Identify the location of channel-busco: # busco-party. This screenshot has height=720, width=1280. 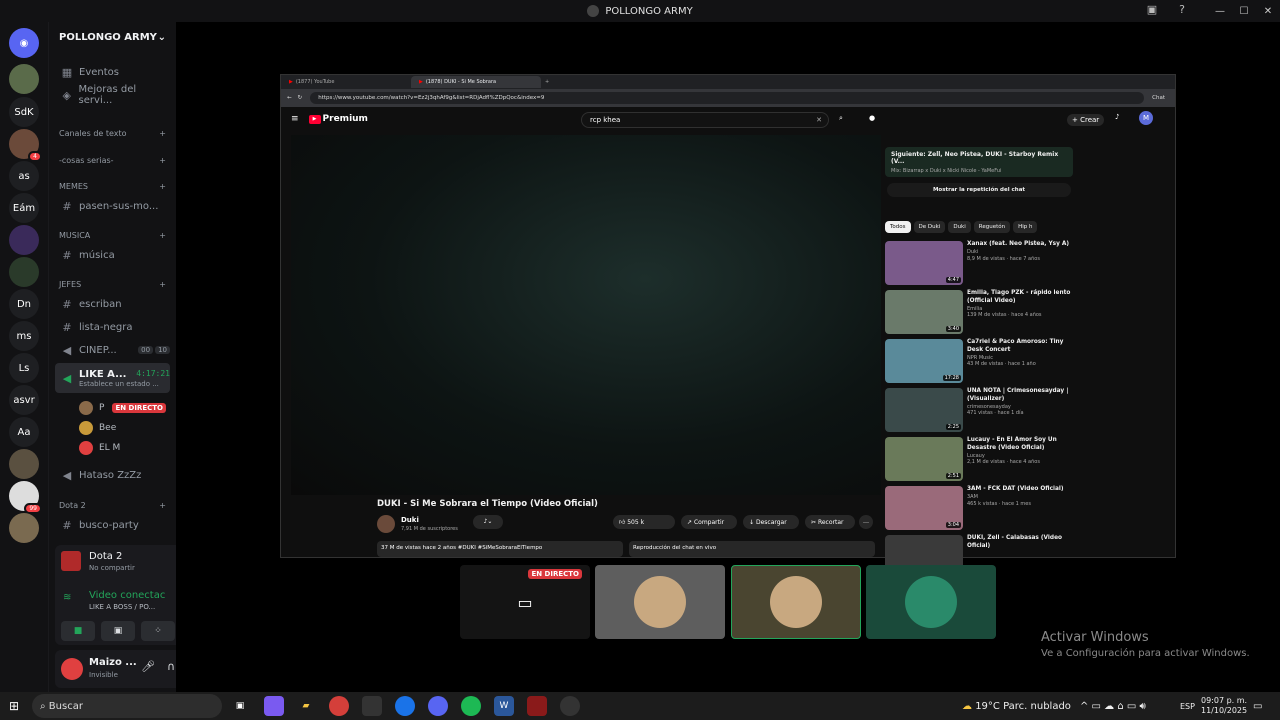
(112, 525).